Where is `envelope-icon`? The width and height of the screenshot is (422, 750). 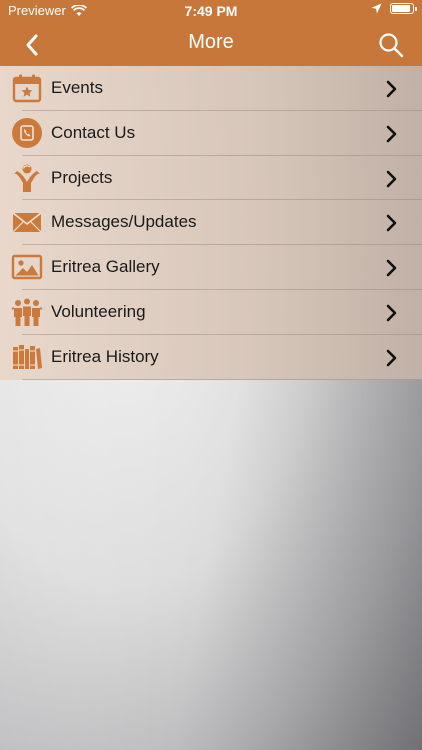
envelope-icon is located at coordinates (27, 222).